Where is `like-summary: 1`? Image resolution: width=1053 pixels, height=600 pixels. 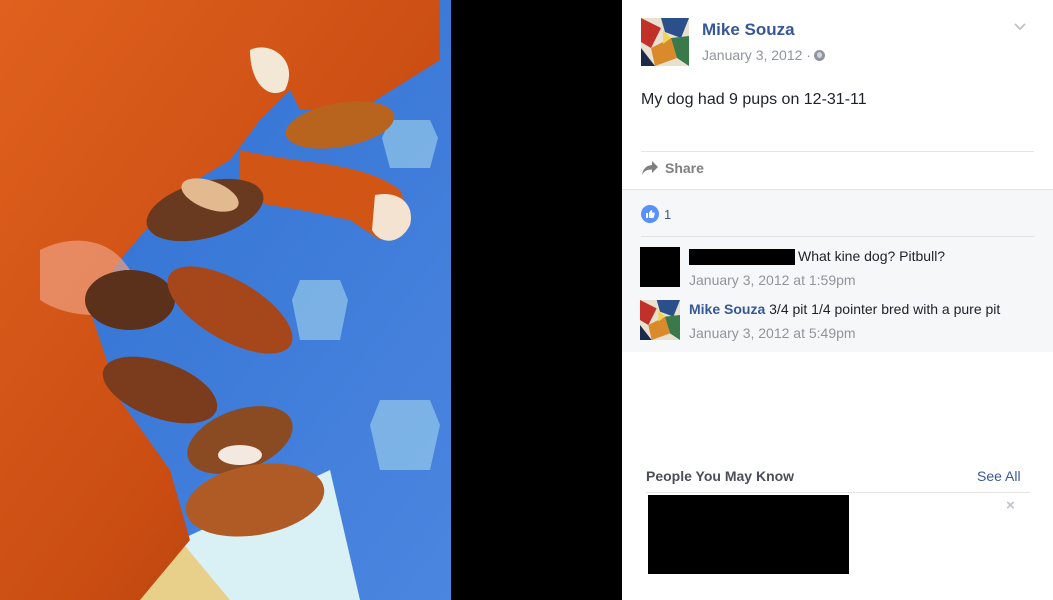
like-summary: 1 is located at coordinates (656, 214).